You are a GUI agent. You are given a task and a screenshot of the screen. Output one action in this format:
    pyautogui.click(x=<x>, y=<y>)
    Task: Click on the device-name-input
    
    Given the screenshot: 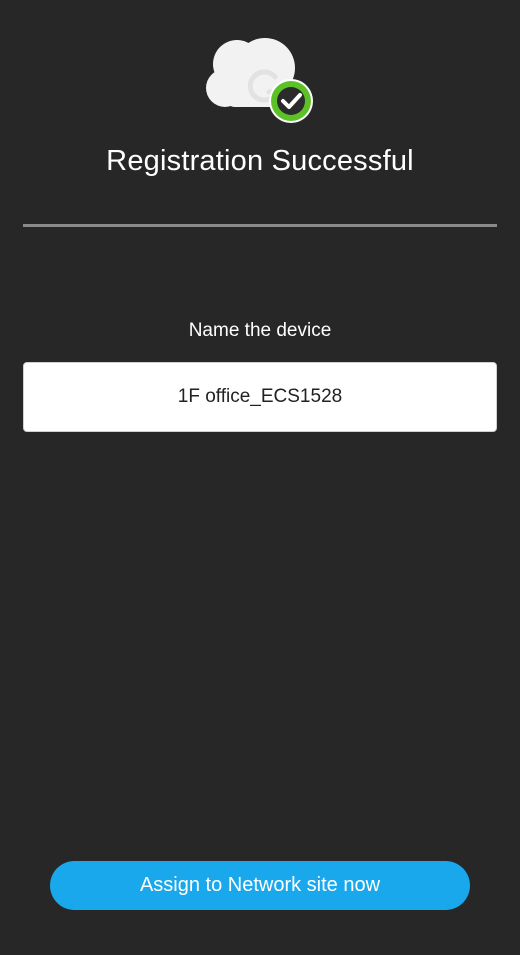 What is the action you would take?
    pyautogui.click(x=260, y=397)
    